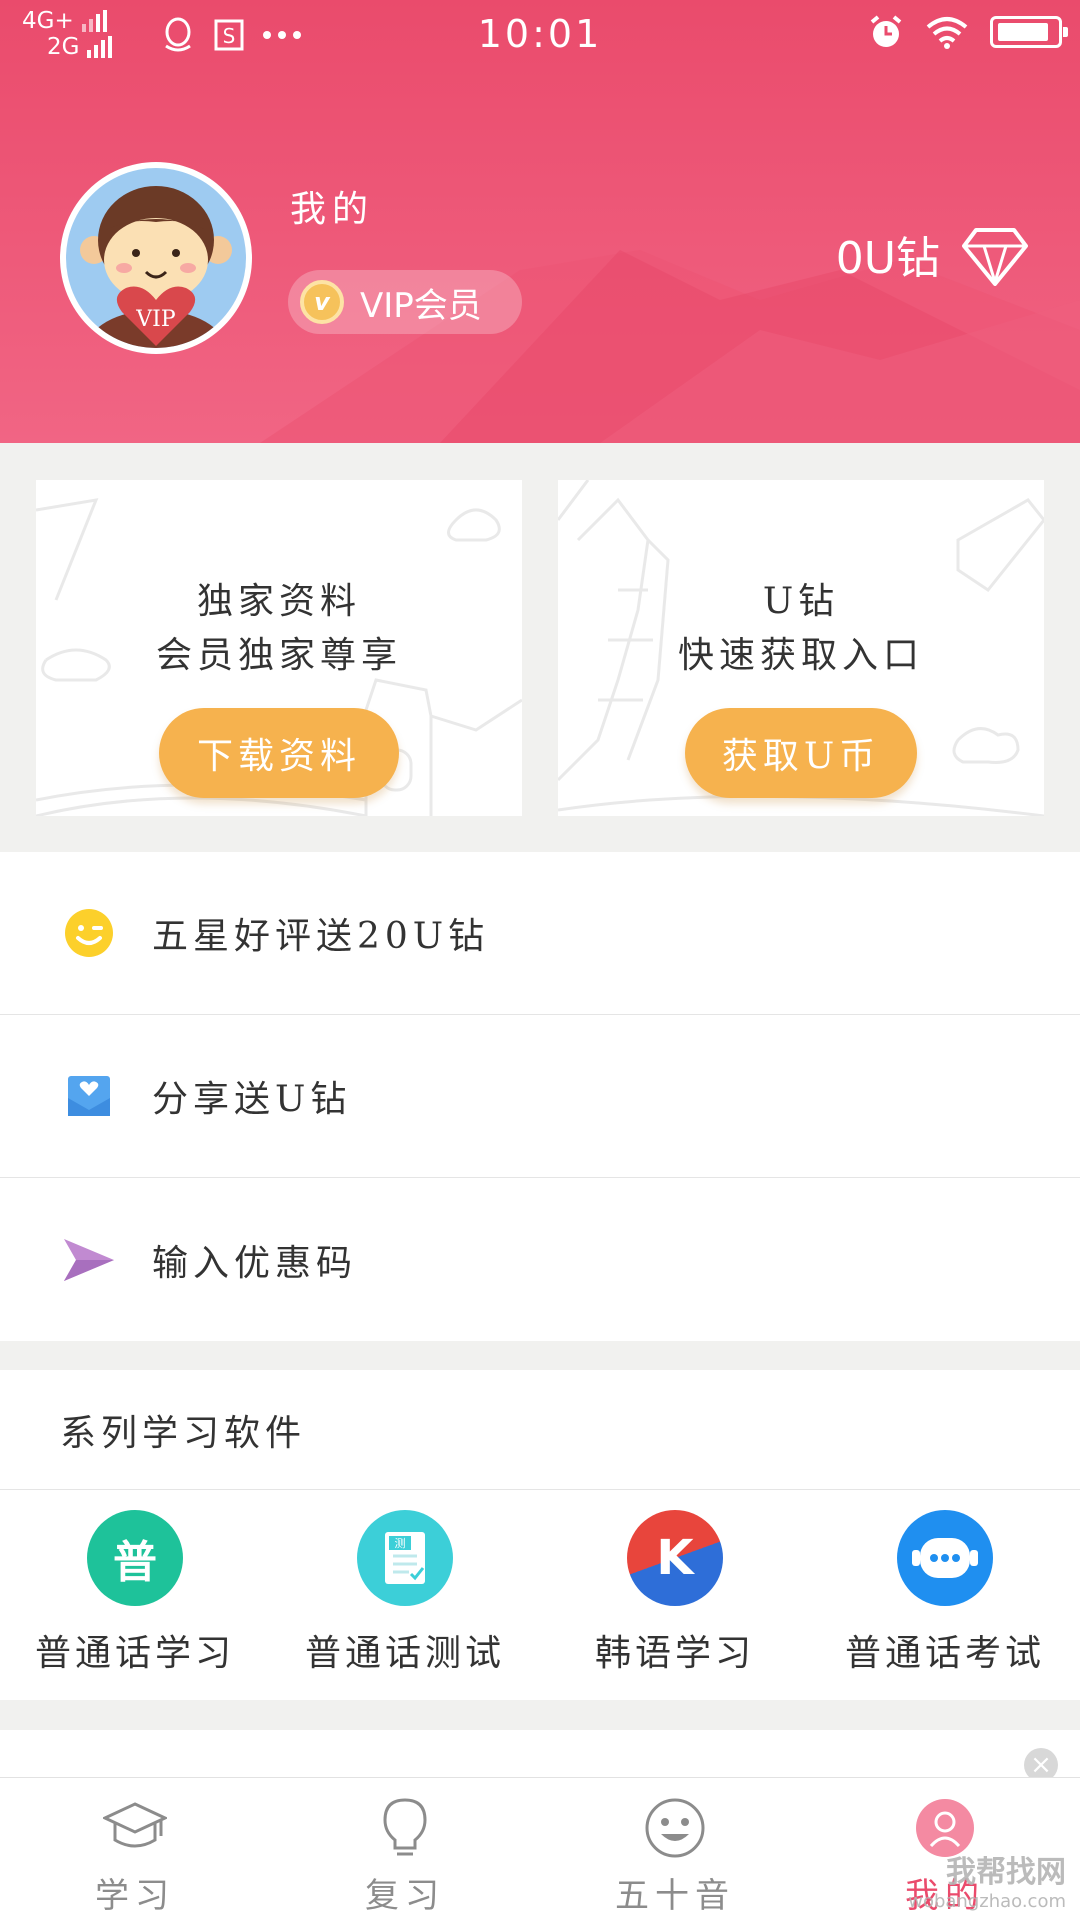 This screenshot has height=1920, width=1080. Describe the element at coordinates (675, 1896) in the screenshot. I see `tab-label: 五十音` at that location.